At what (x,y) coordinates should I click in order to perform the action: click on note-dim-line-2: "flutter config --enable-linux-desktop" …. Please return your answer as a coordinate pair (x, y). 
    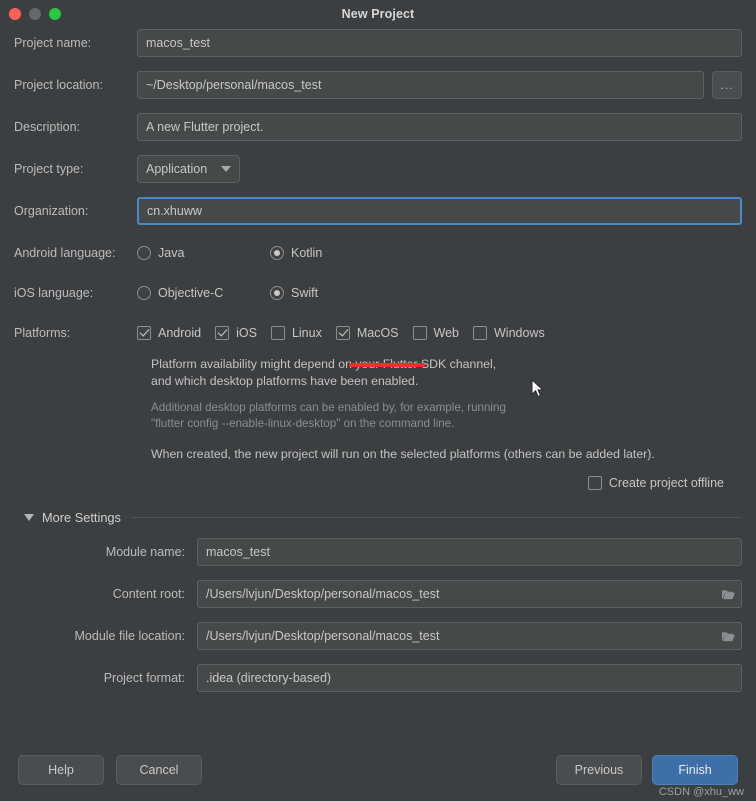
    Looking at the image, I should click on (303, 423).